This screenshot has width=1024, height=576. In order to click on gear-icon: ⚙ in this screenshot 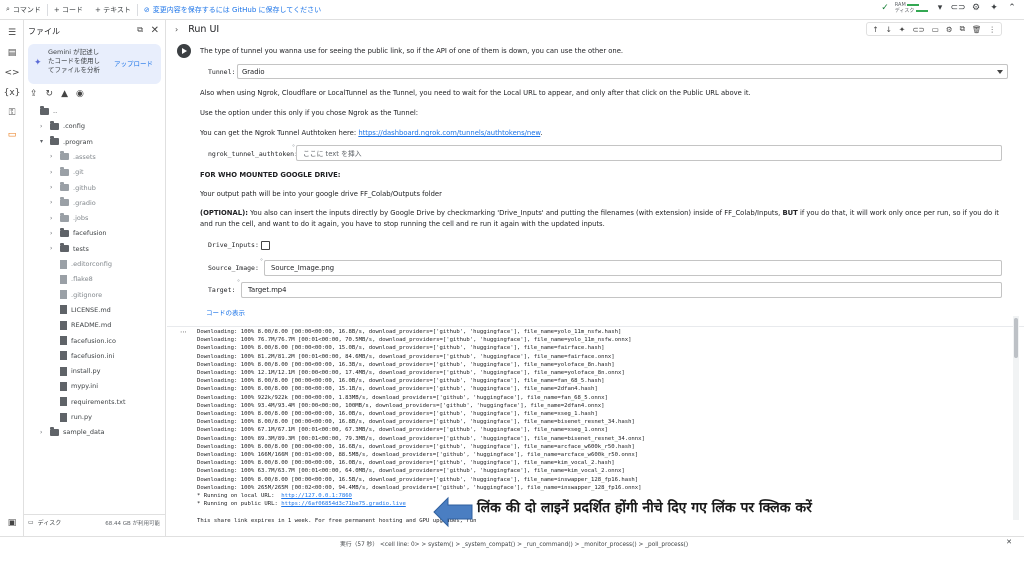, I will do `click(976, 8)`.